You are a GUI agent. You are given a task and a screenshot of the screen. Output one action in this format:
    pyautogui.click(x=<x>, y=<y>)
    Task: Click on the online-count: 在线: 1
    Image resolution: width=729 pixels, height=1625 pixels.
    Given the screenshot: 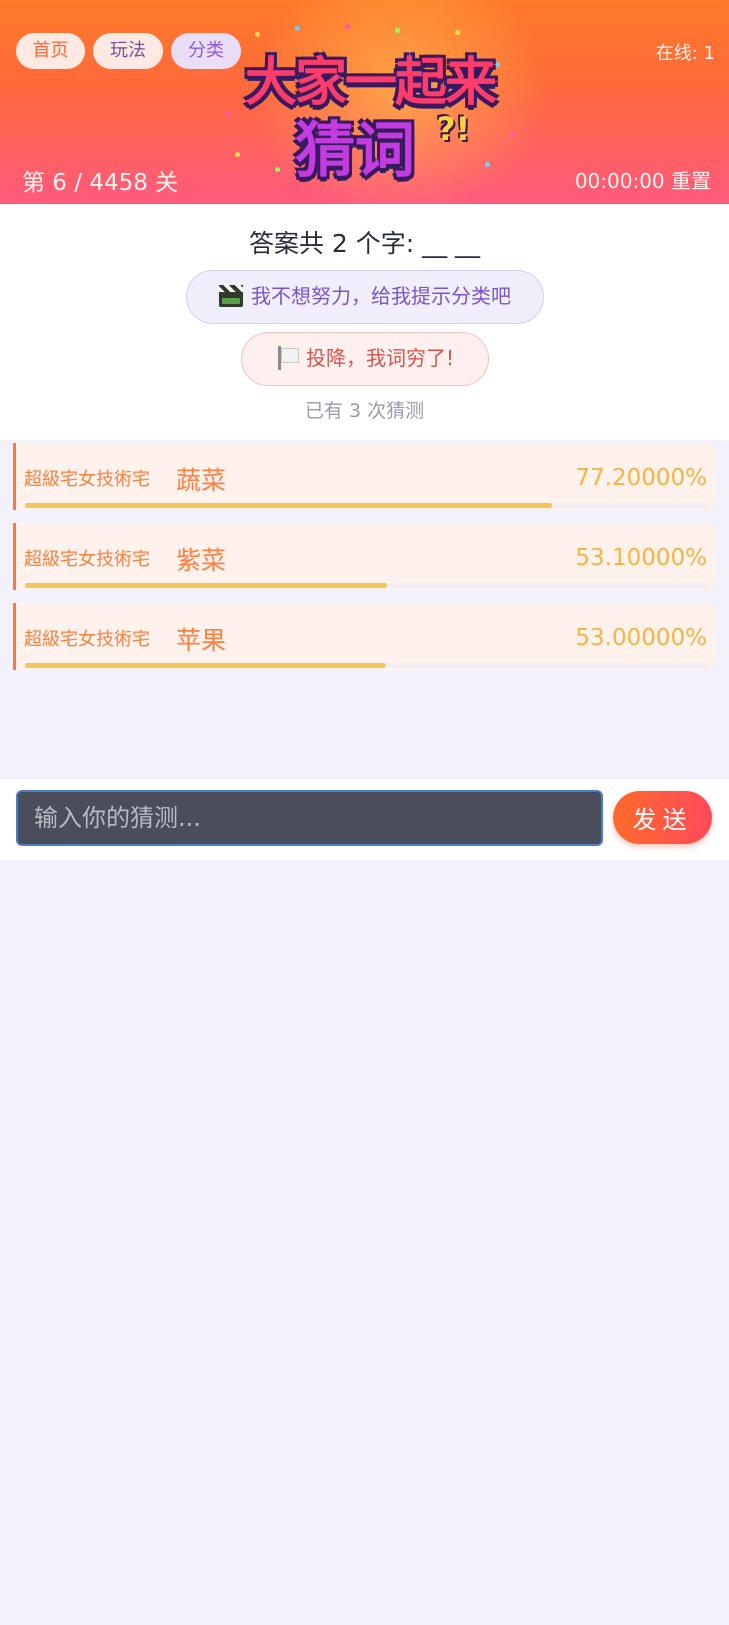 What is the action you would take?
    pyautogui.click(x=685, y=53)
    